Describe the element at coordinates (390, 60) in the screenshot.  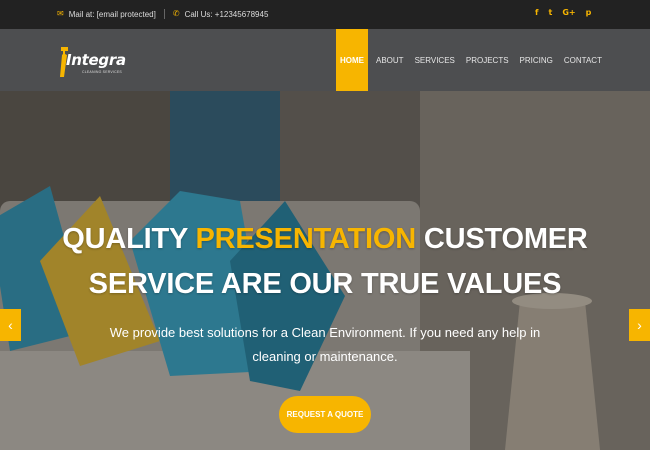
I see `nav-about: ABOUT` at that location.